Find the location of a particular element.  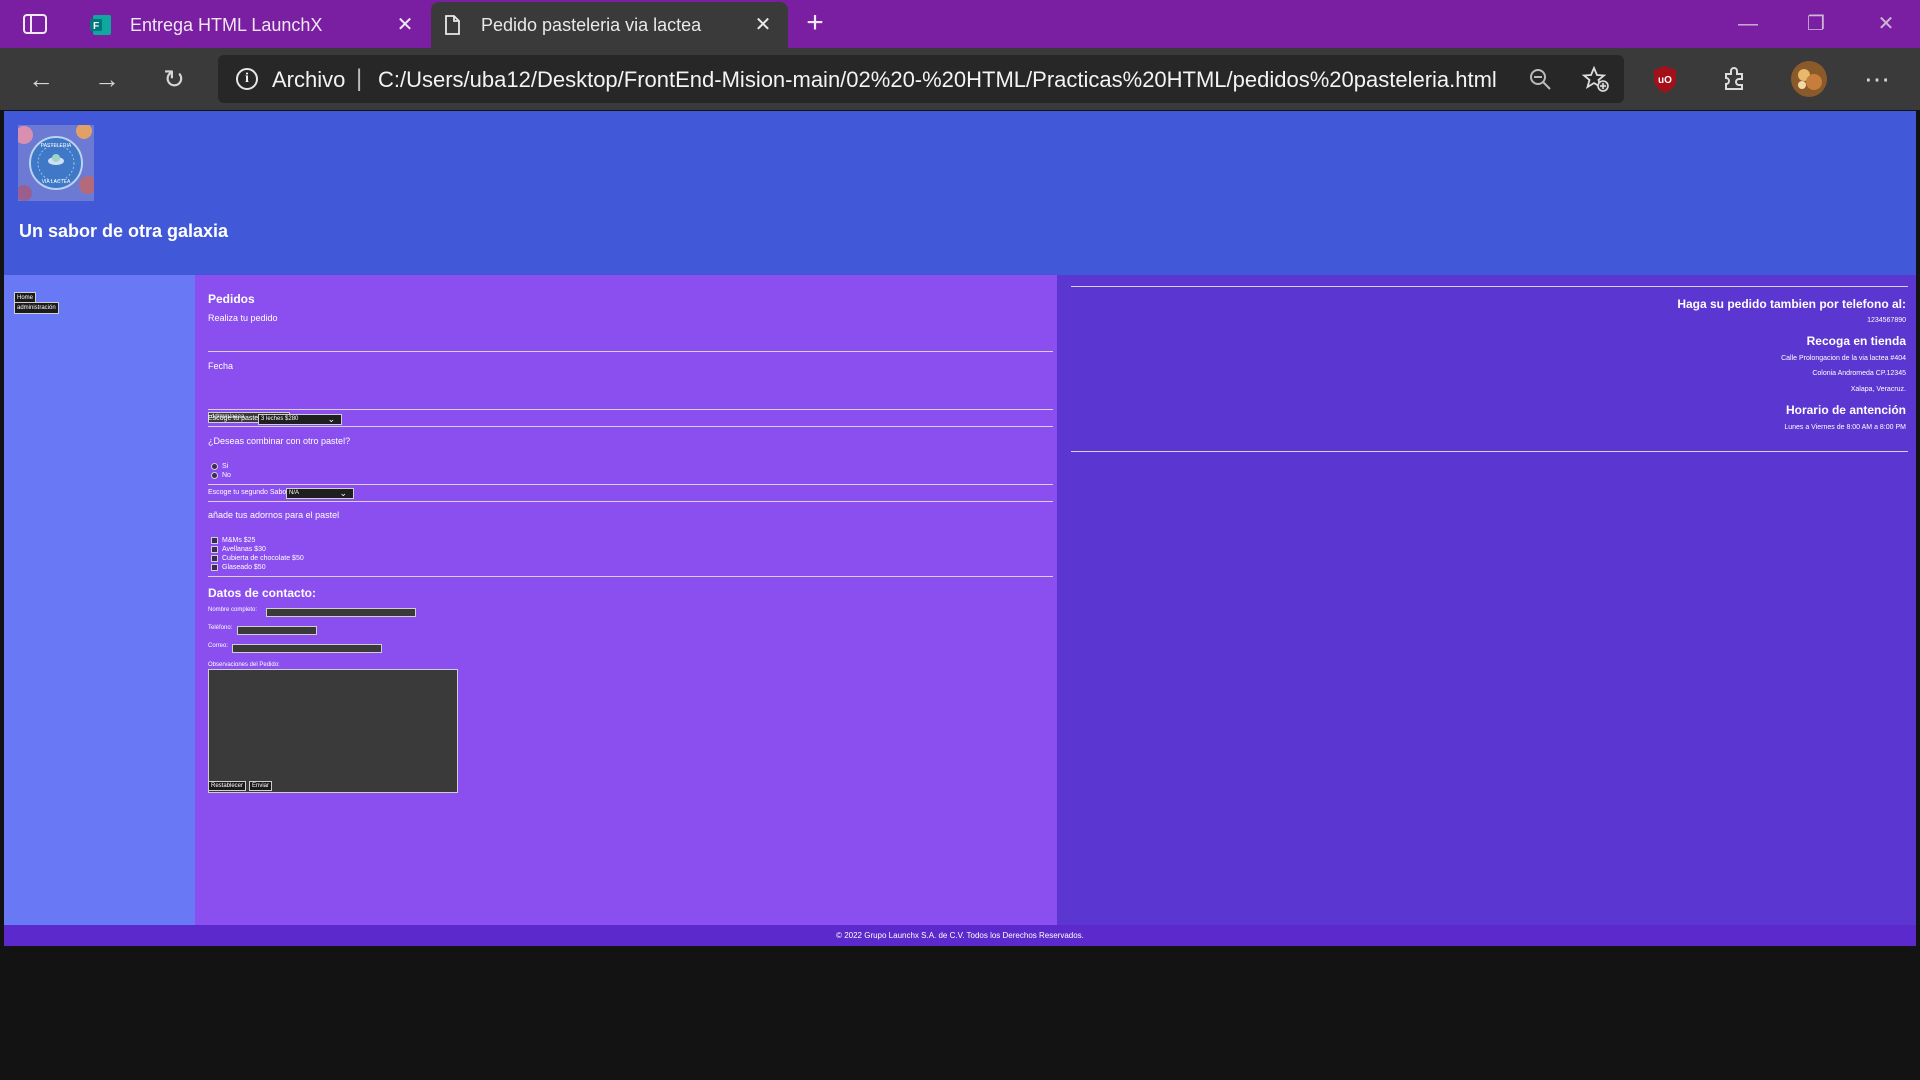

add-favorite-icon is located at coordinates (1596, 79).